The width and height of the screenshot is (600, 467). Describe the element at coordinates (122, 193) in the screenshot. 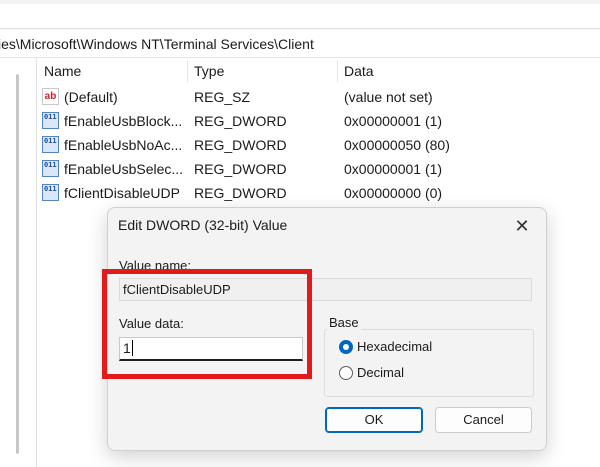

I see `value-name: fClientDisableUDP` at that location.